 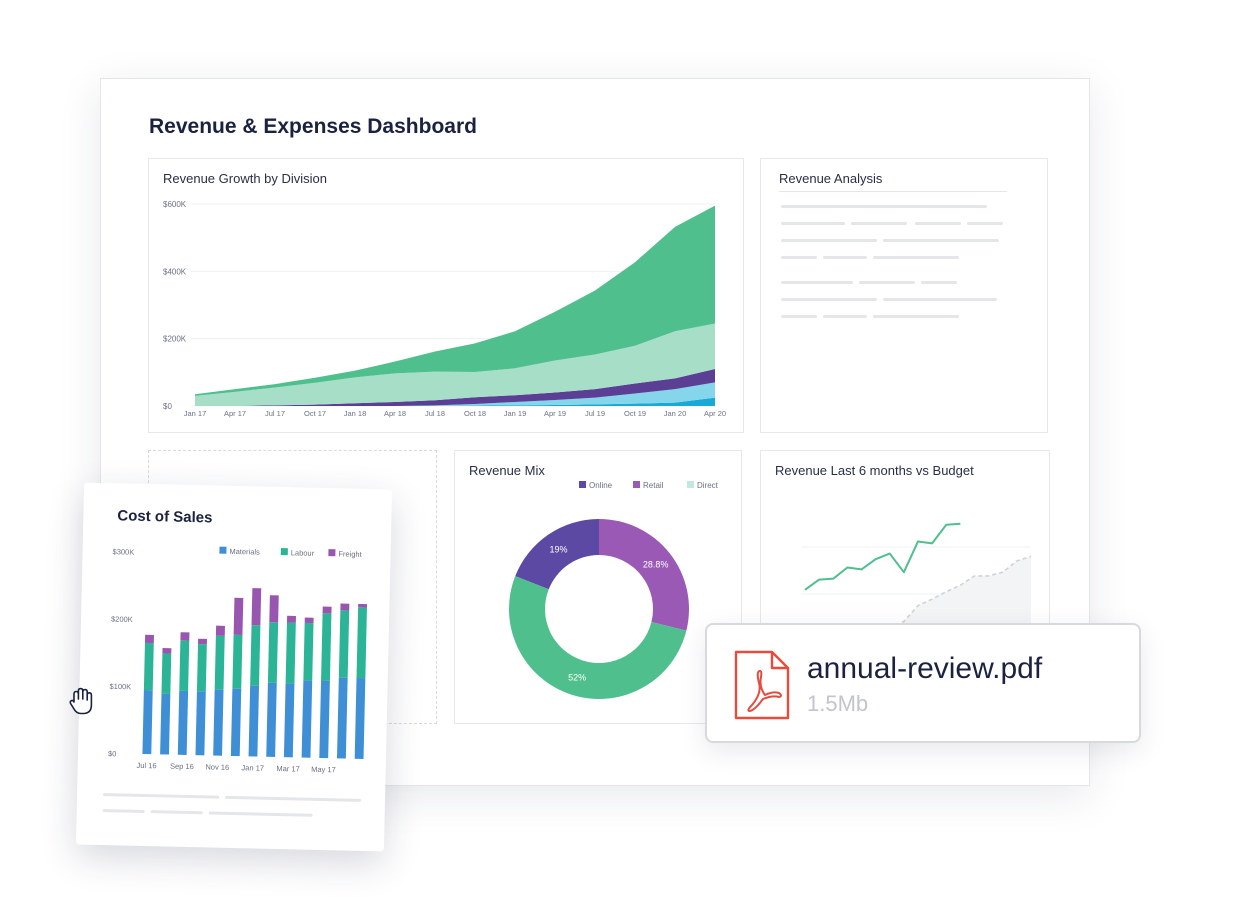 What do you see at coordinates (323, 770) in the screenshot?
I see `x-tick-label: May 17` at bounding box center [323, 770].